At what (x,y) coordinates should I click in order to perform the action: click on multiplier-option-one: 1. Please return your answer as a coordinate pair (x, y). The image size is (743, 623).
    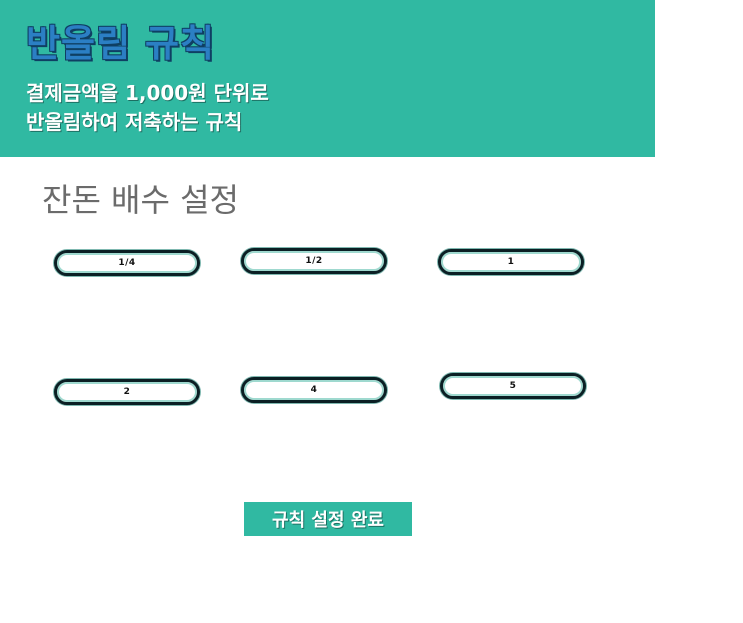
    Looking at the image, I should click on (511, 262).